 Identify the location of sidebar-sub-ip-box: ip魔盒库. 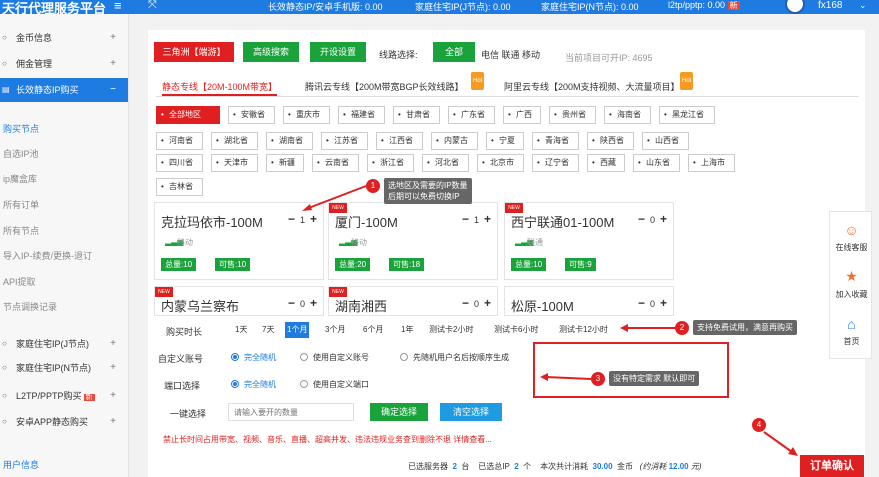
(20, 178).